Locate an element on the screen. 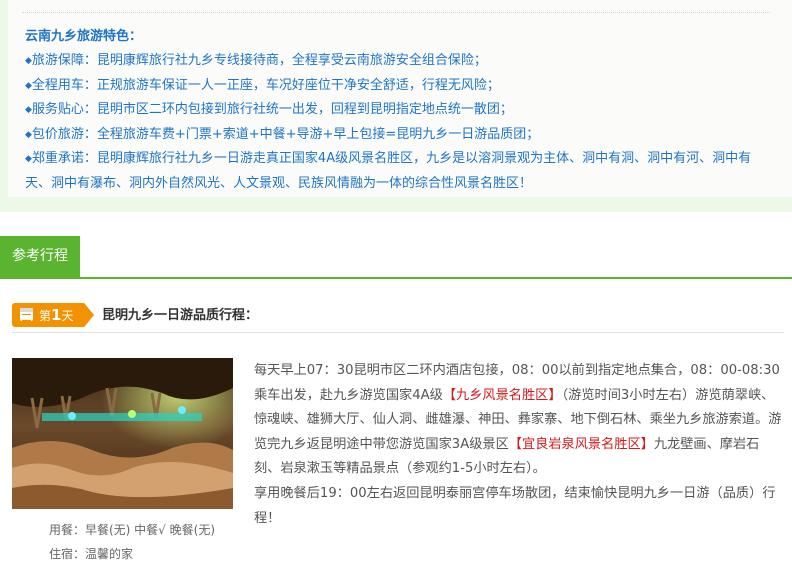 This screenshot has width=792, height=569. cave-photo is located at coordinates (122, 433).